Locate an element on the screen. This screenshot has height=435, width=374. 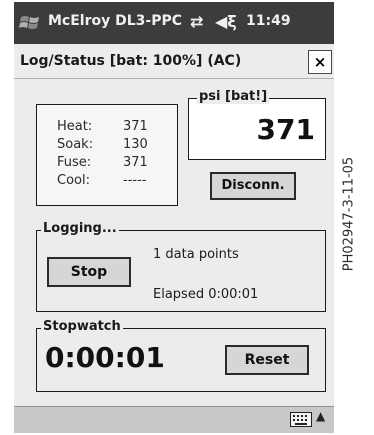
stop-button: Stop is located at coordinates (89, 272).